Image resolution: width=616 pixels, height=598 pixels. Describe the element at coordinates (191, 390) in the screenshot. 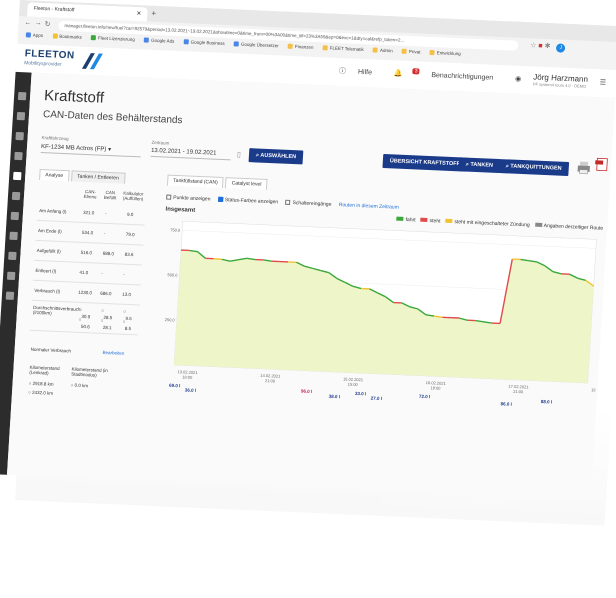

I see `data-label: 36.0 l` at that location.